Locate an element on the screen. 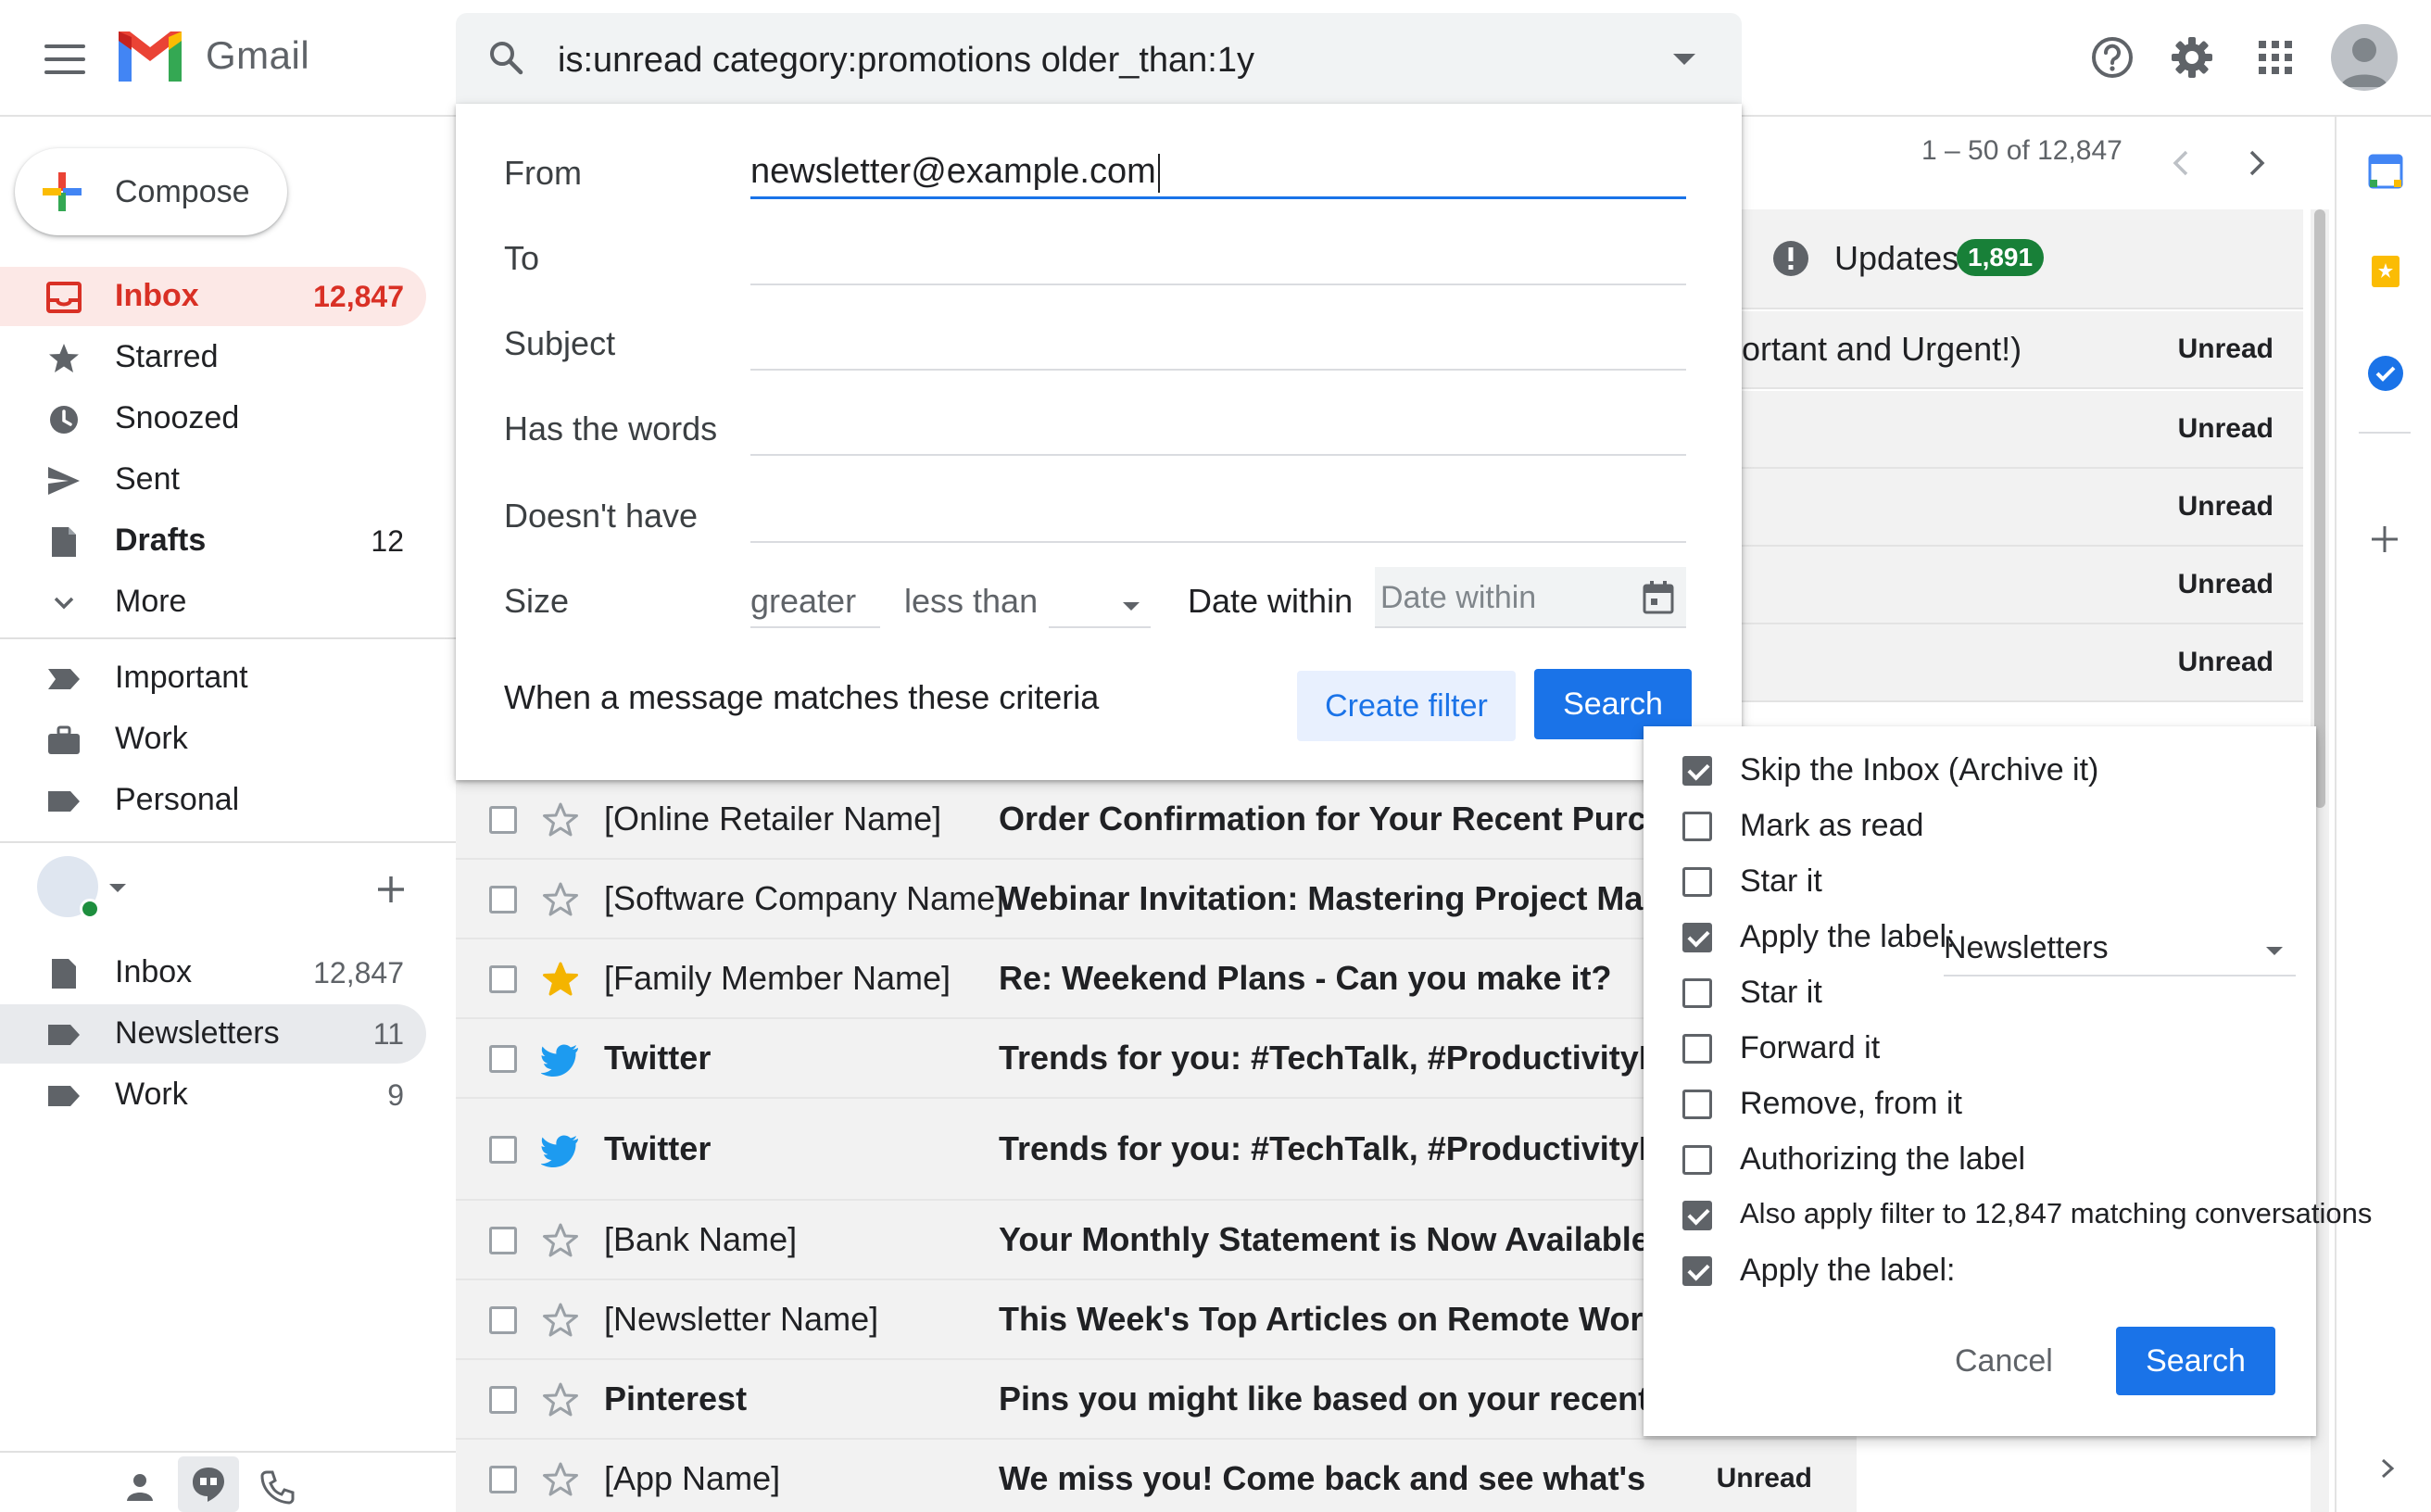  status-dropdown-icon is located at coordinates (117, 888).